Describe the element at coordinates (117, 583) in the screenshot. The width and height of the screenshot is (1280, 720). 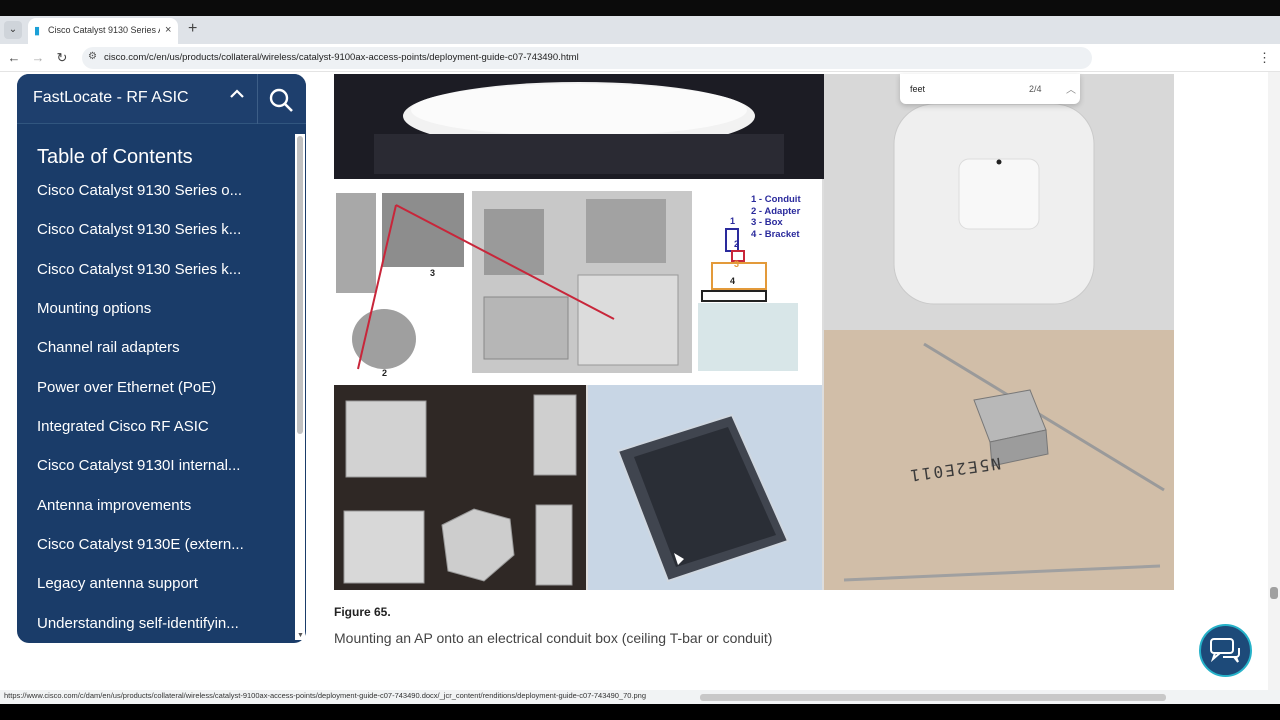
I see `toc-item: Legacy antenna support` at that location.